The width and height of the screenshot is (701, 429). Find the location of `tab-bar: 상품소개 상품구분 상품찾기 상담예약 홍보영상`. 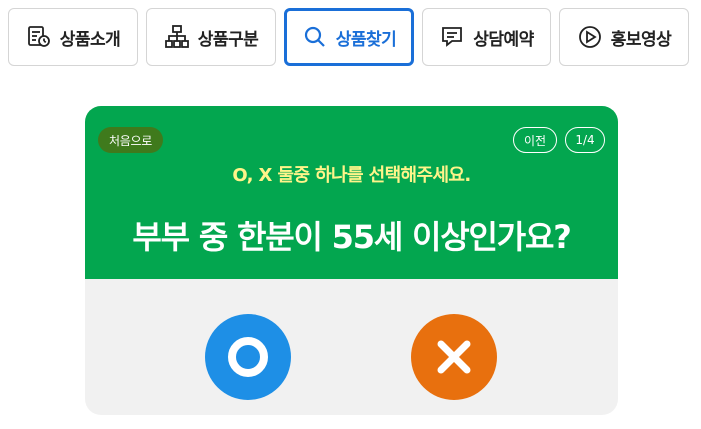

tab-bar: 상품소개 상품구분 상품찾기 상담예약 홍보영상 is located at coordinates (348, 37).